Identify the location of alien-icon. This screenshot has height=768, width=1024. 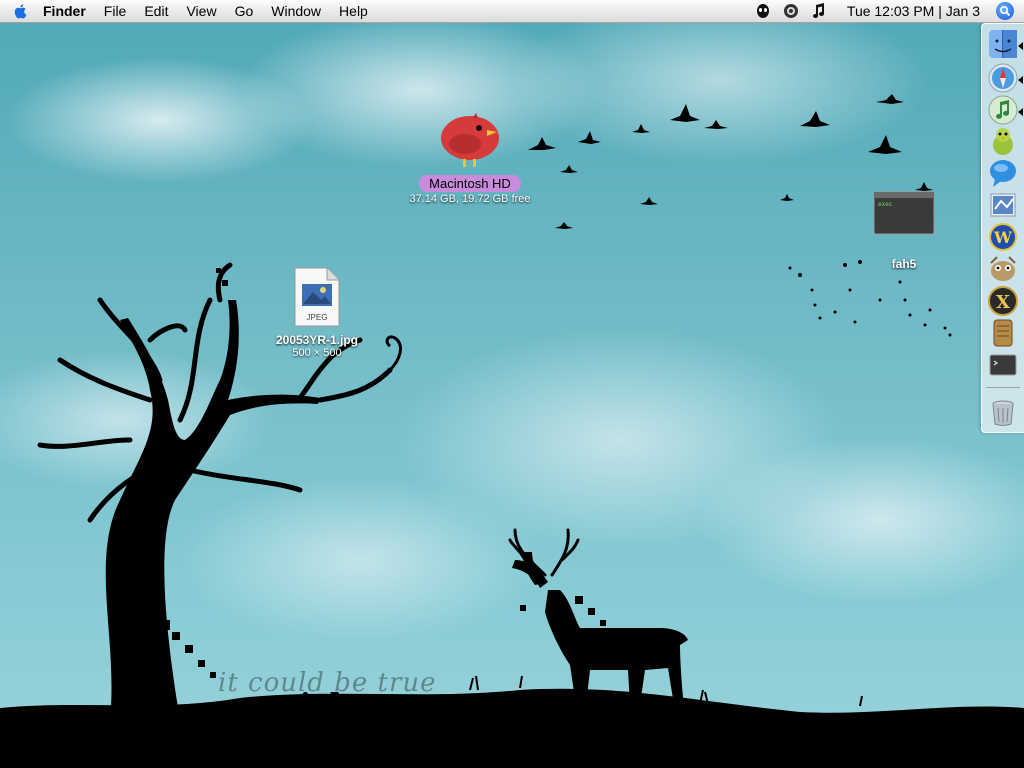
(763, 11).